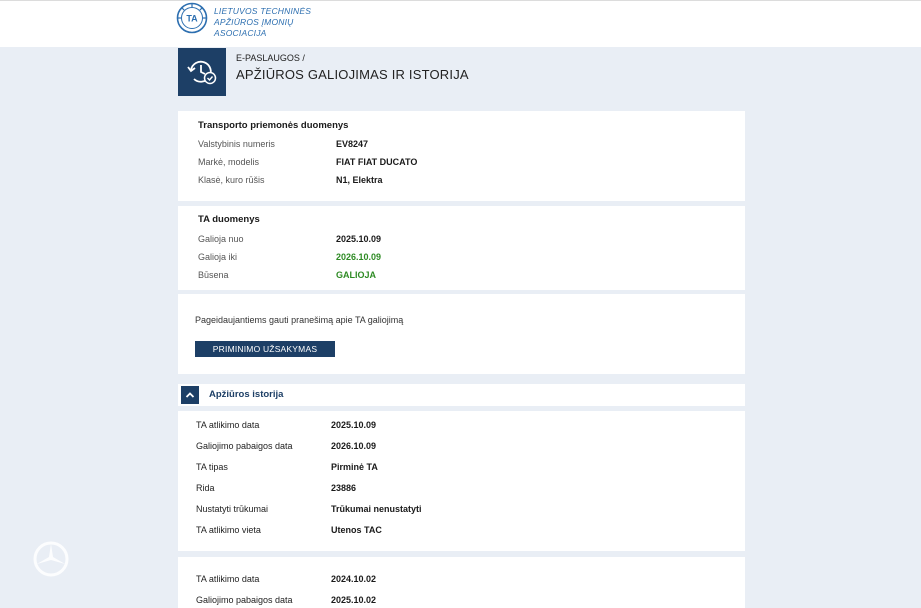 Image resolution: width=921 pixels, height=608 pixels. Describe the element at coordinates (273, 125) in the screenshot. I see `vehicle-card-title: Transporto priemonės duomenys` at that location.